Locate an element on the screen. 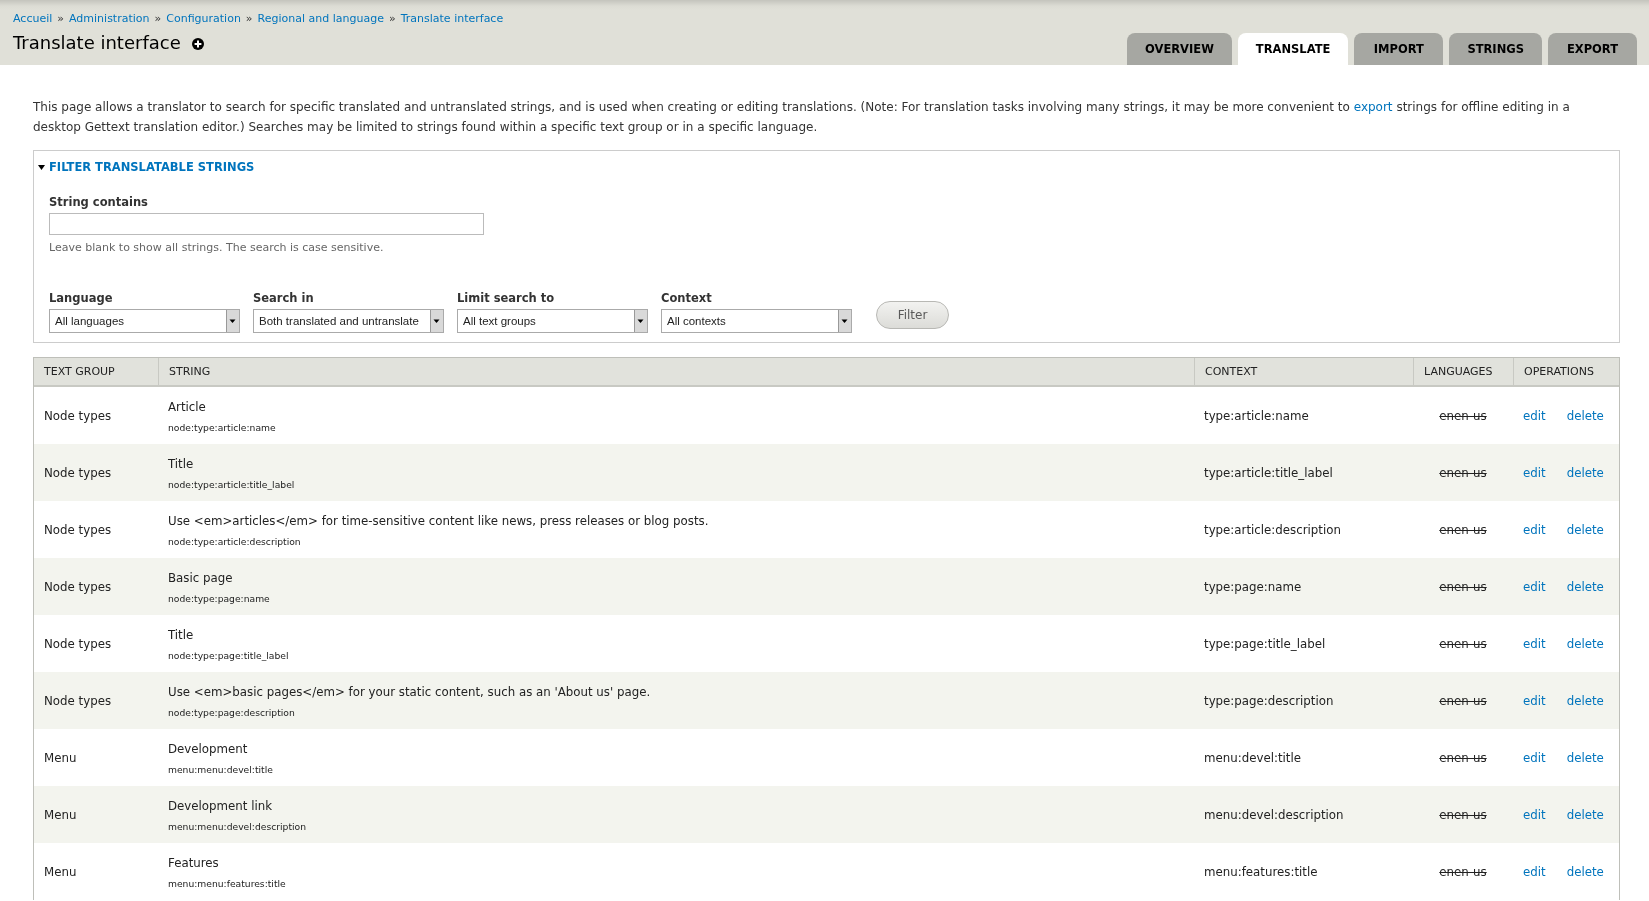 This screenshot has width=1649, height=901. context-cell-text: type:page:name is located at coordinates (1253, 587).